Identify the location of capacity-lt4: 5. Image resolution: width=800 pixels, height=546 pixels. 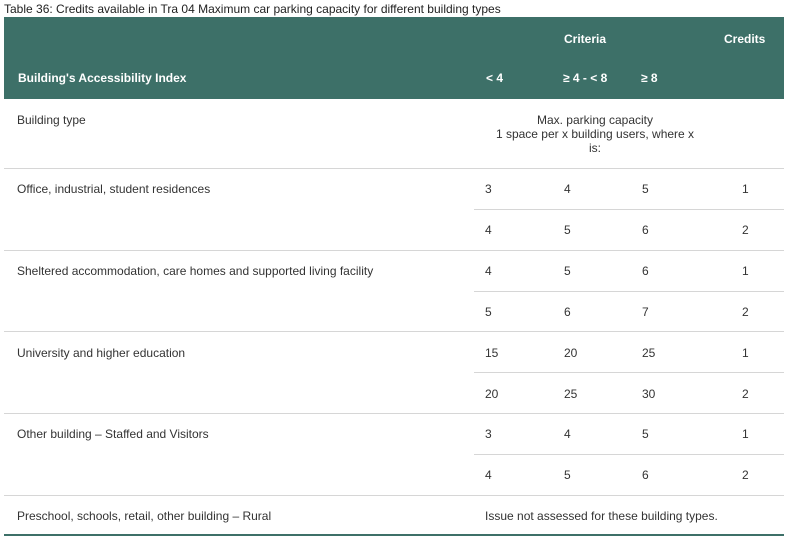
(488, 312).